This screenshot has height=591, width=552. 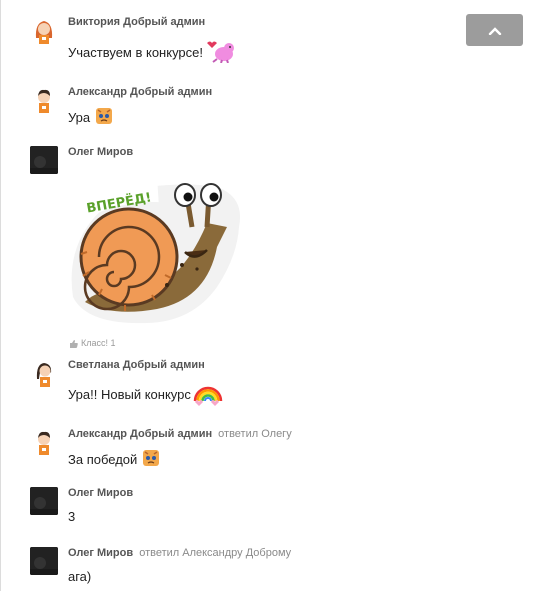 I want to click on thumbs-up-icon, so click(x=74, y=343).